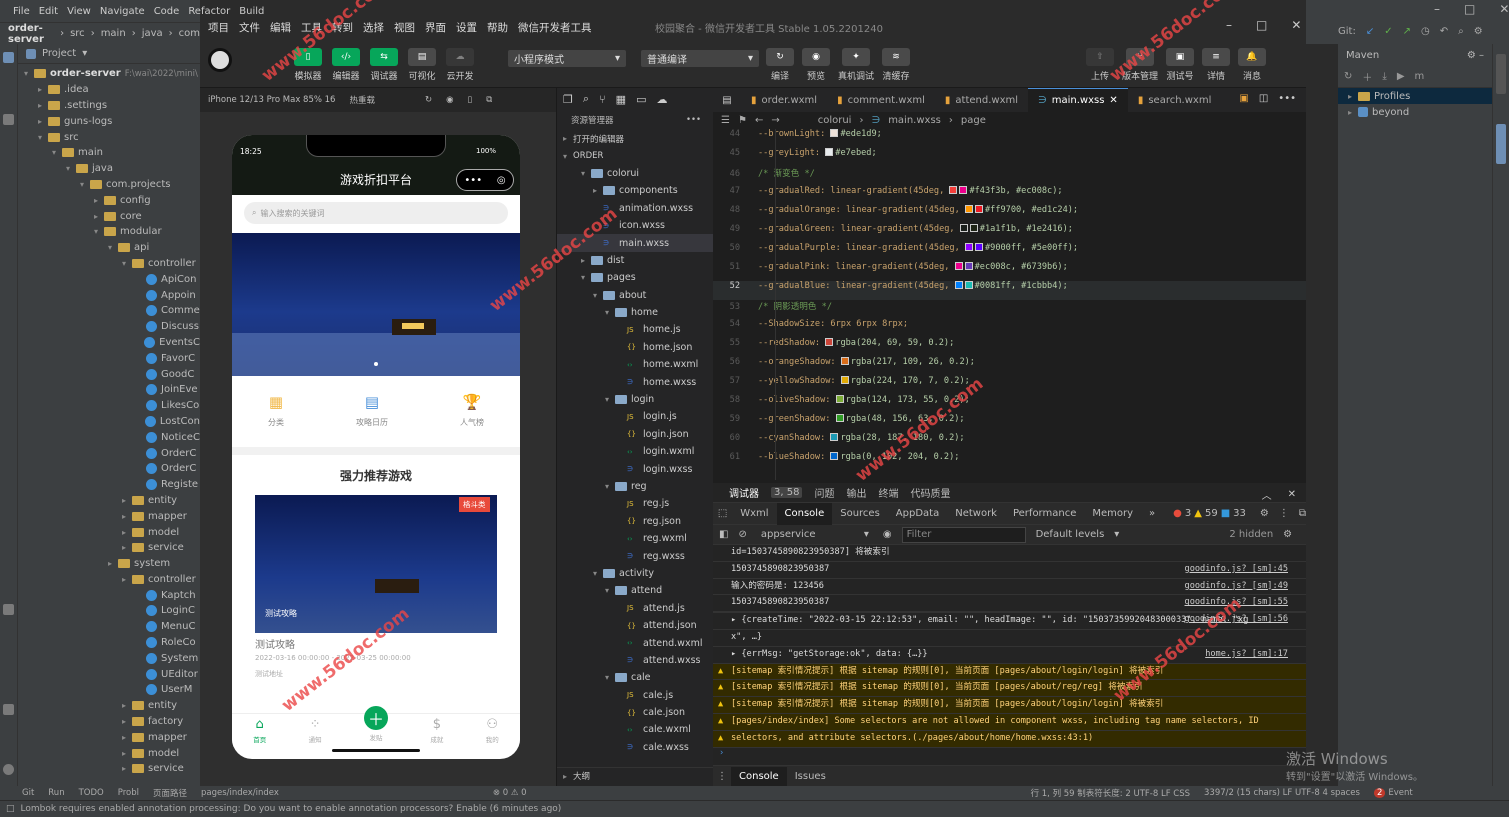 The height and width of the screenshot is (817, 1509). Describe the element at coordinates (510, 793) in the screenshot. I see `wx-problem-counts: ⊗ 0 ⚠ 0` at that location.